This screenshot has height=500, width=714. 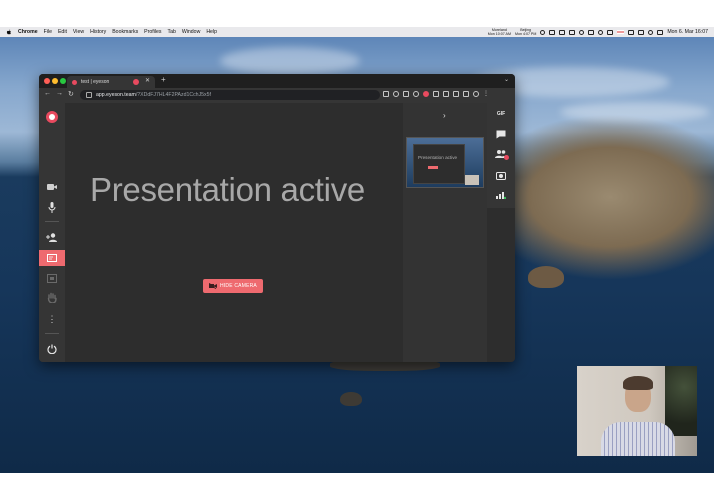 I want to click on lock-icon, so click(x=89, y=95).